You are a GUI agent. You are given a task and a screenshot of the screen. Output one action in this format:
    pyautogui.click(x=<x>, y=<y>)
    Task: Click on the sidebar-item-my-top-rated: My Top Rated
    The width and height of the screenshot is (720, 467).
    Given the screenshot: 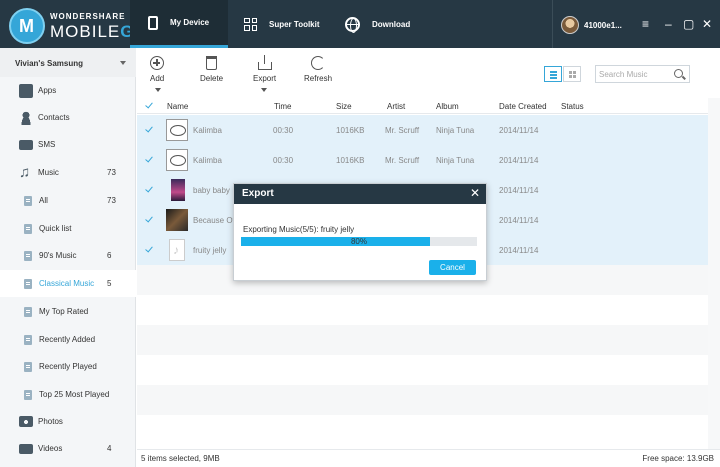 What is the action you would take?
    pyautogui.click(x=68, y=311)
    